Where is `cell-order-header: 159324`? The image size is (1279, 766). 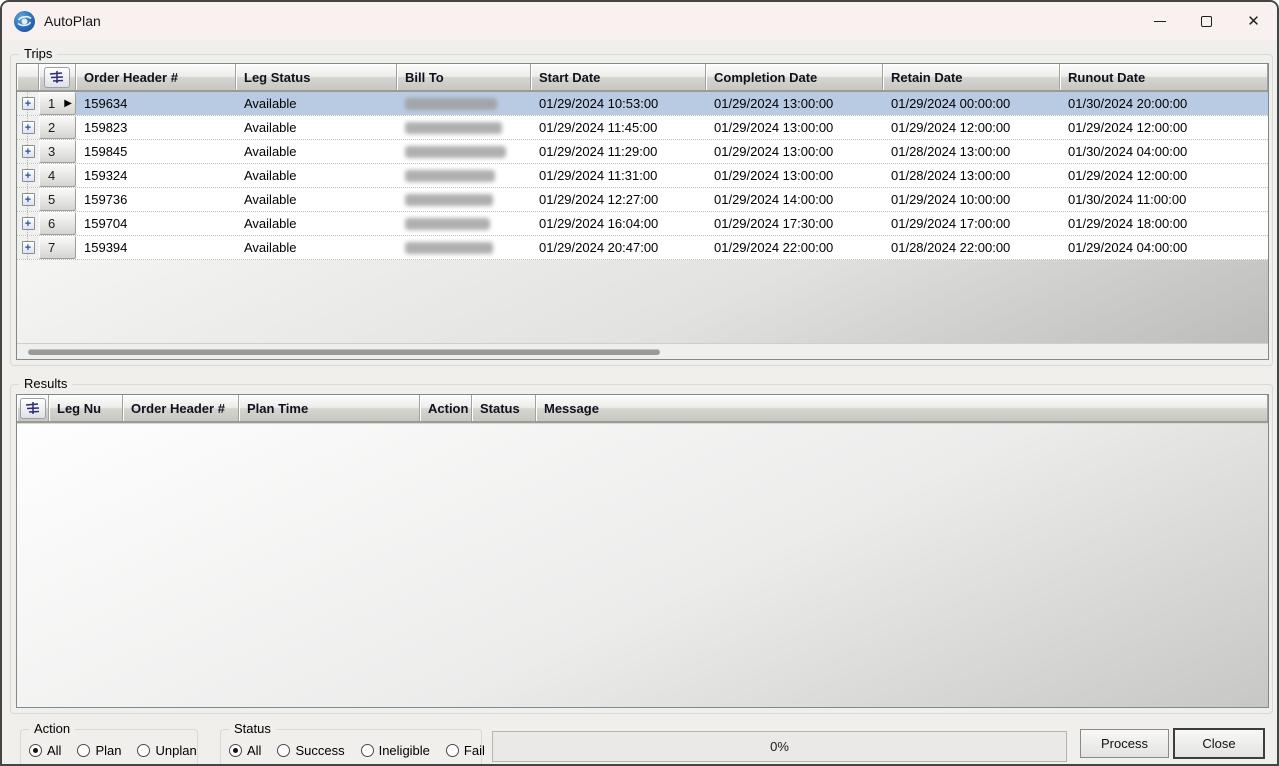
cell-order-header: 159324 is located at coordinates (156, 175).